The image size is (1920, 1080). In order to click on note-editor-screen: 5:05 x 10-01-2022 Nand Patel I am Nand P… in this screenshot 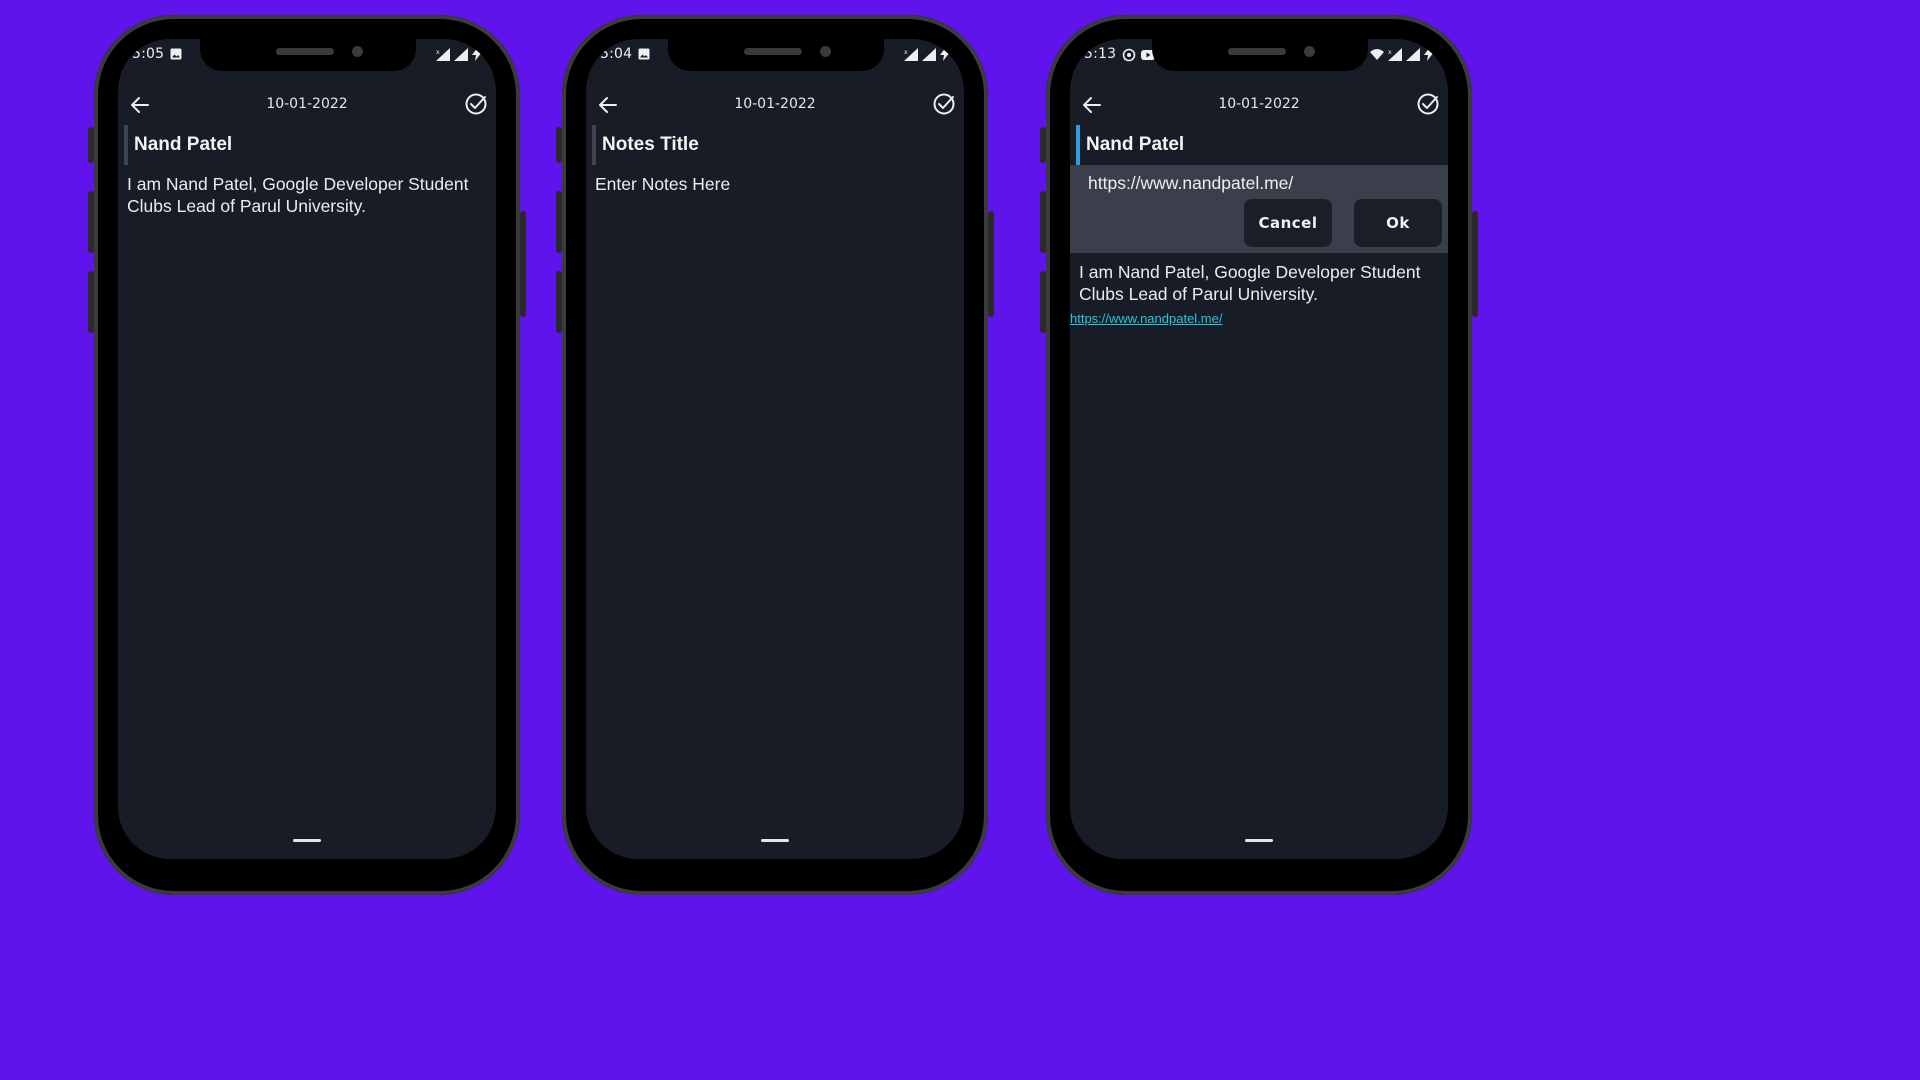, I will do `click(307, 449)`.